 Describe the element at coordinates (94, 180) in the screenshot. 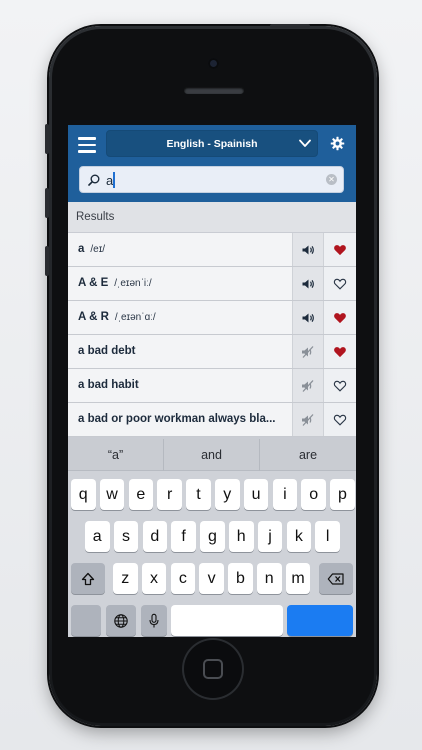

I see `search-icon` at that location.